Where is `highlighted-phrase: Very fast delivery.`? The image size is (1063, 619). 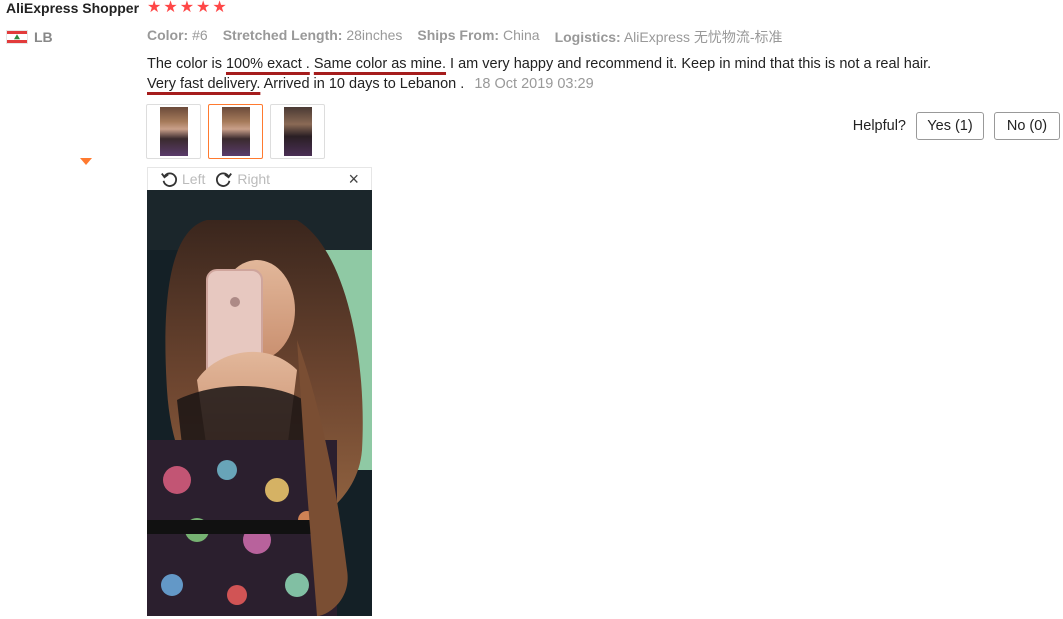 highlighted-phrase: Very fast delivery. is located at coordinates (204, 84).